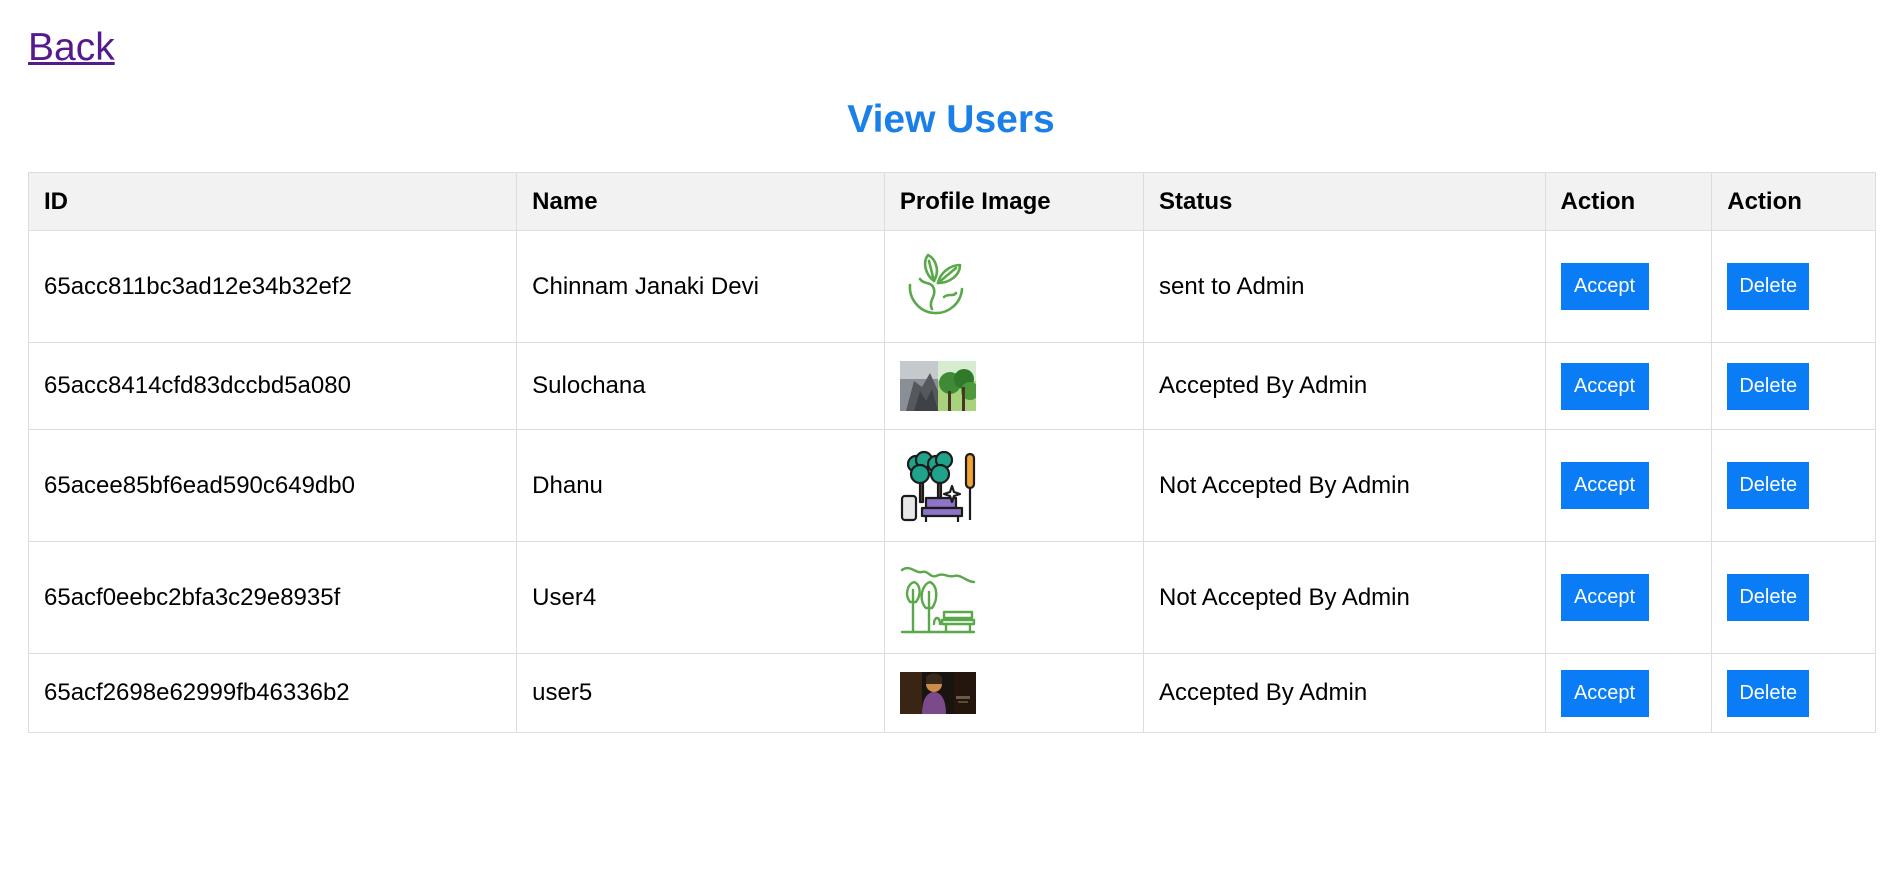  Describe the element at coordinates (1344, 286) in the screenshot. I see `cell-status: sent to Admin` at that location.